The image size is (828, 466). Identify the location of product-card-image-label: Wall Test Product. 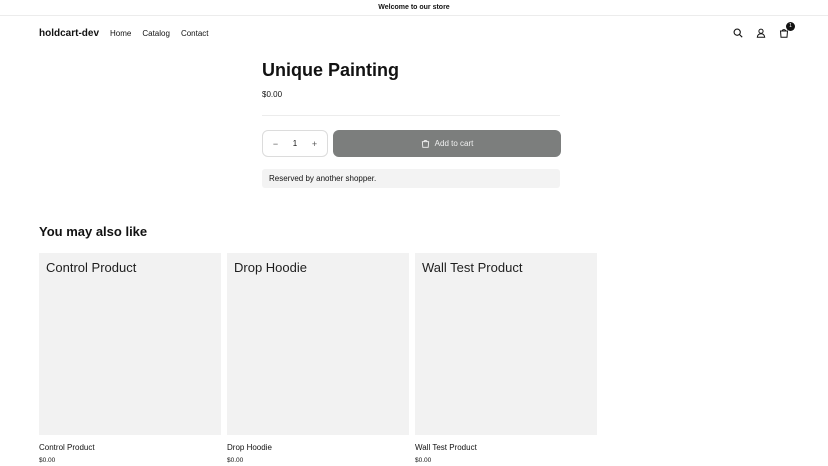
(472, 267).